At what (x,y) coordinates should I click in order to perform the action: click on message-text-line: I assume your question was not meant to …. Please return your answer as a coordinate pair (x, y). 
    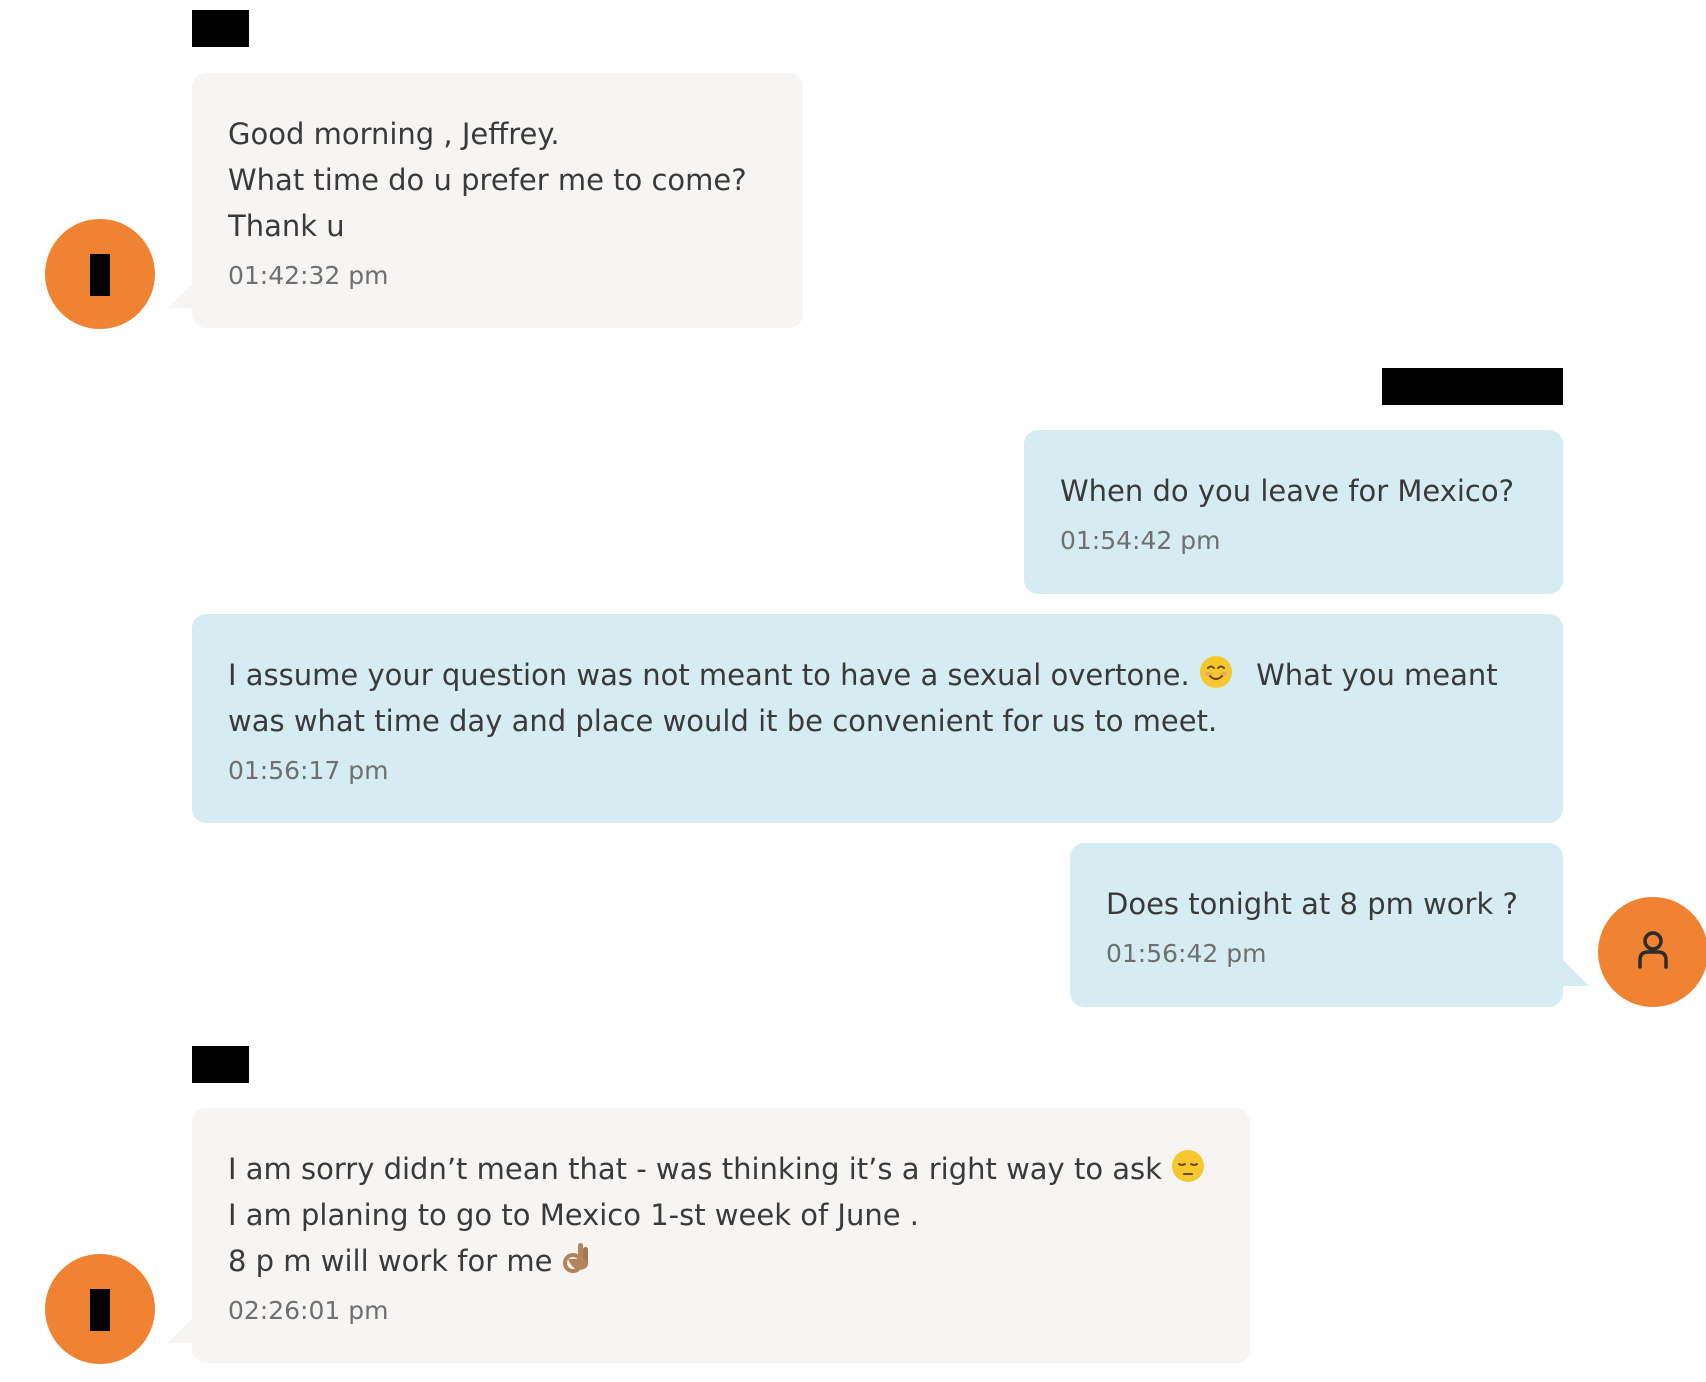
    Looking at the image, I should click on (877, 675).